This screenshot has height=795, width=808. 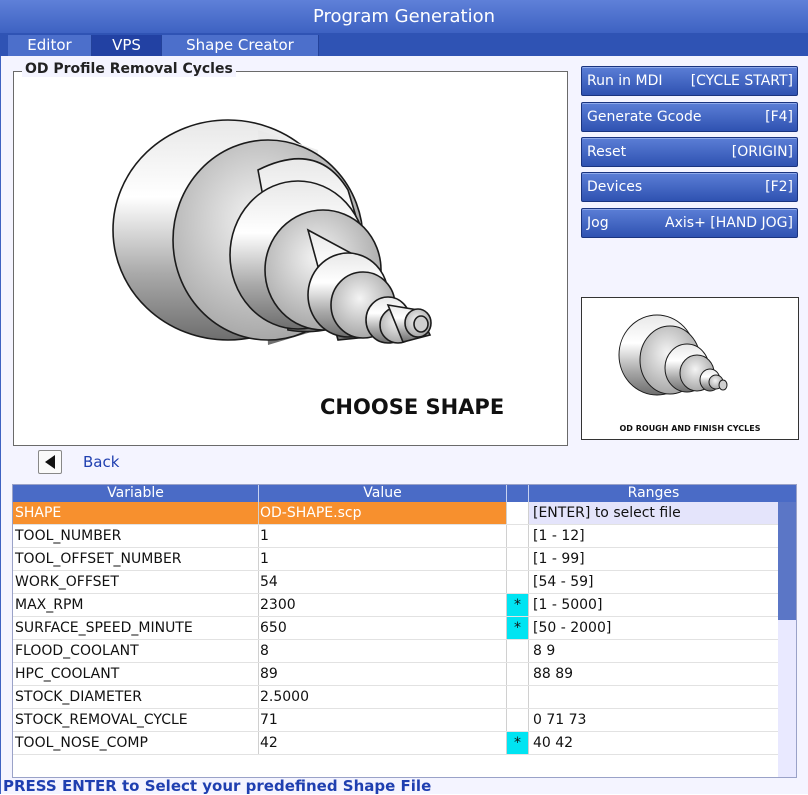 I want to click on table-header: Variable Value Ranges, so click(x=404, y=493).